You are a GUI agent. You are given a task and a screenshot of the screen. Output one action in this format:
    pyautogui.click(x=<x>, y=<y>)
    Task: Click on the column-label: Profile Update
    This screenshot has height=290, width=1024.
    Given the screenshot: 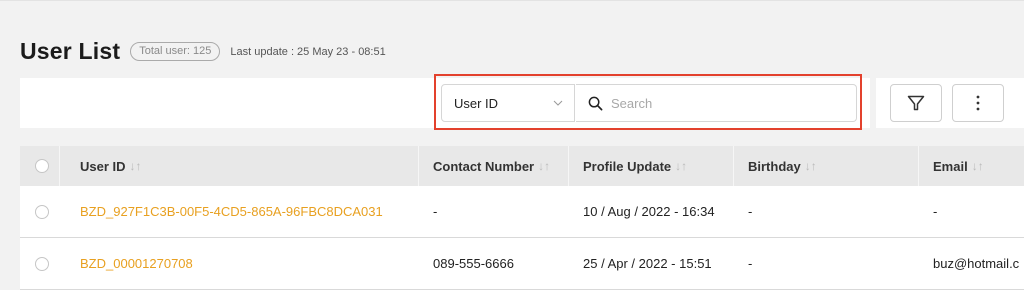 What is the action you would take?
    pyautogui.click(x=627, y=166)
    